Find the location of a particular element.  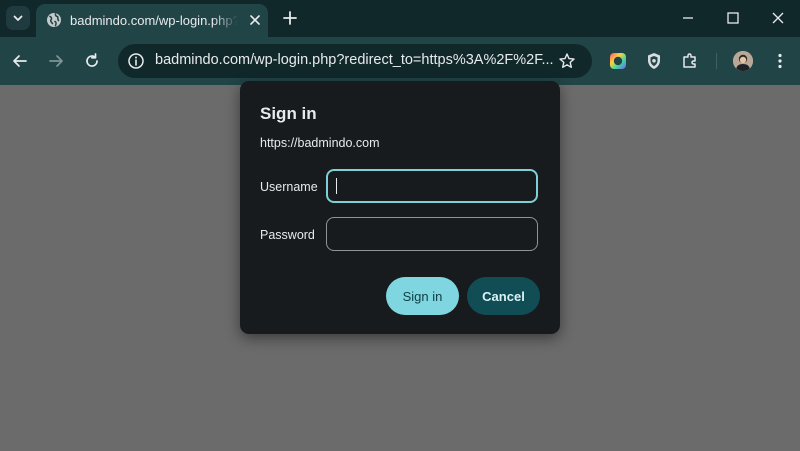

username-input is located at coordinates (432, 186).